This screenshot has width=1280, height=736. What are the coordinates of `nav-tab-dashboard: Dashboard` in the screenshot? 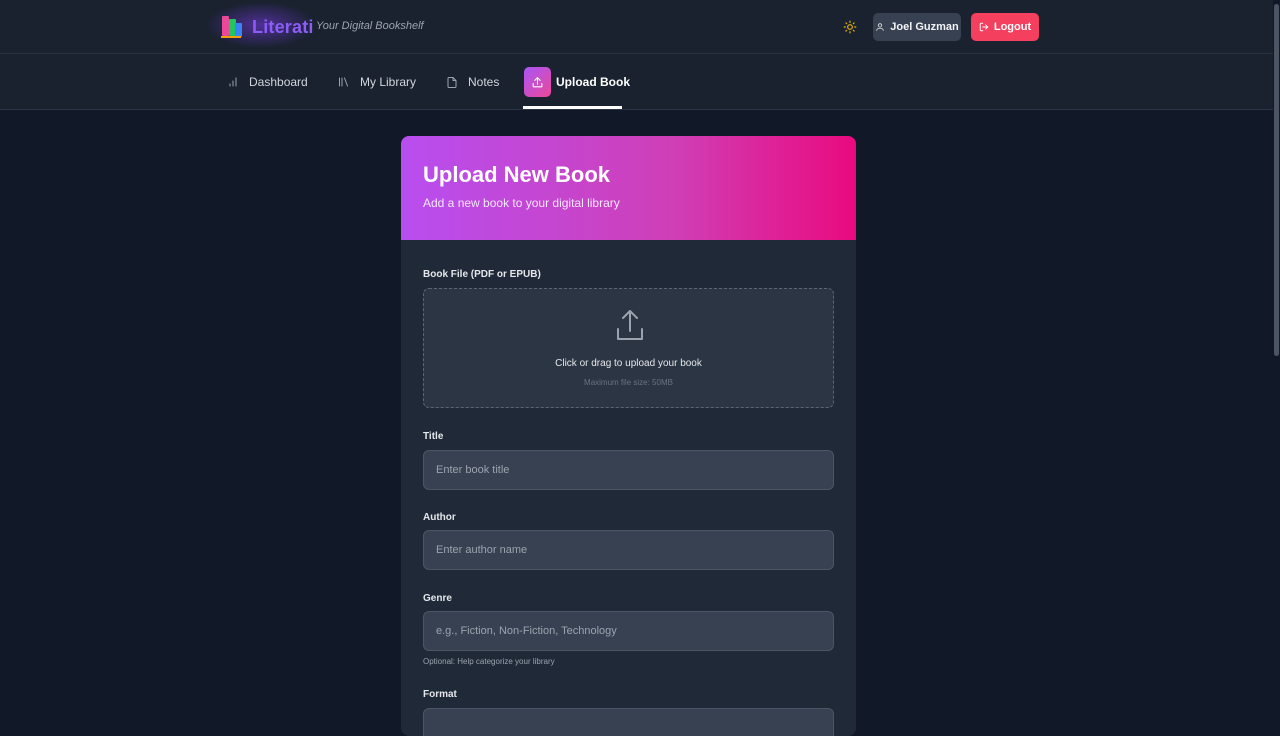 It's located at (267, 82).